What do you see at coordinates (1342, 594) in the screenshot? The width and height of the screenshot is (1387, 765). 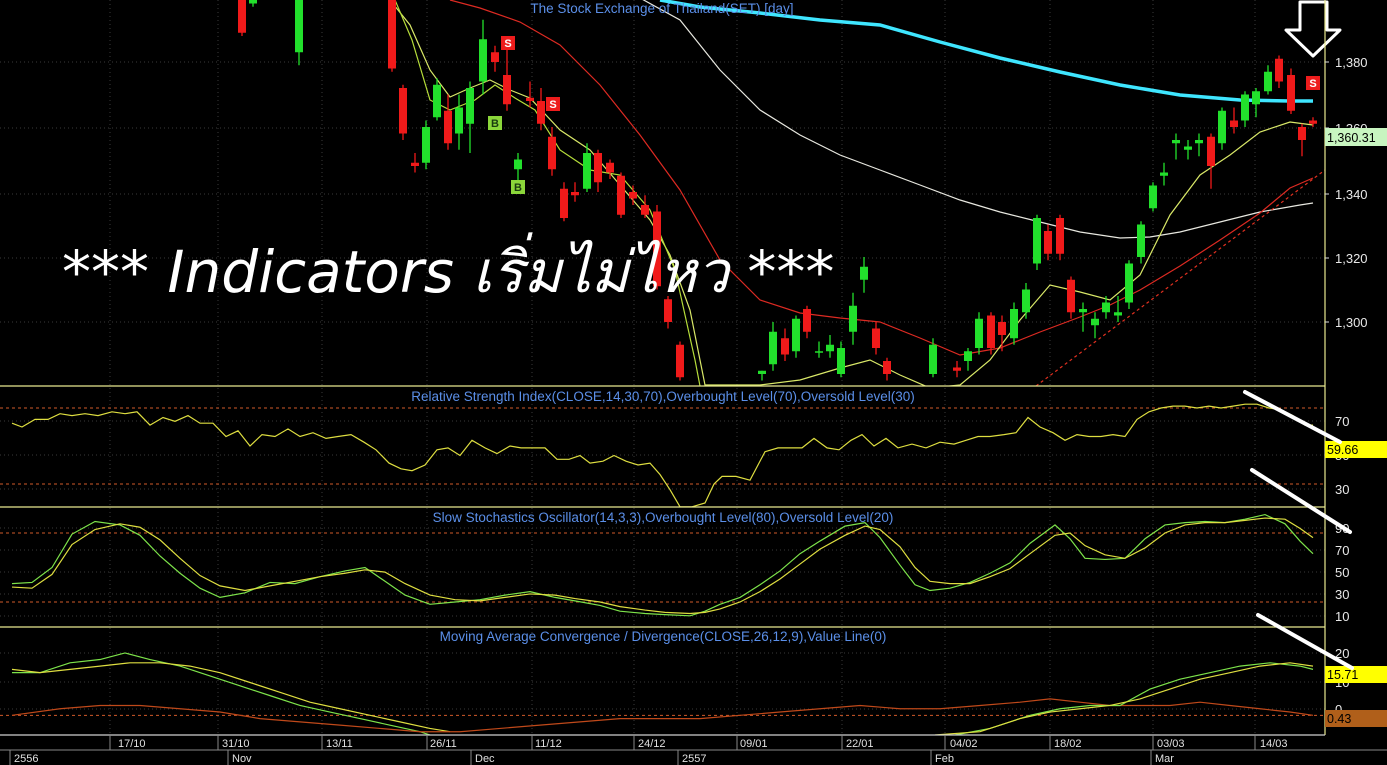 I see `stochastic-y-tick-label: 30` at bounding box center [1342, 594].